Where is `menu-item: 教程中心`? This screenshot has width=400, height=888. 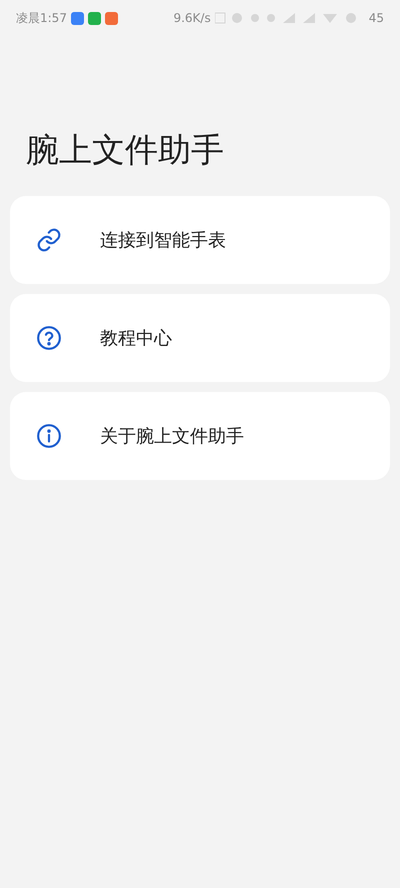 menu-item: 教程中心 is located at coordinates (200, 338).